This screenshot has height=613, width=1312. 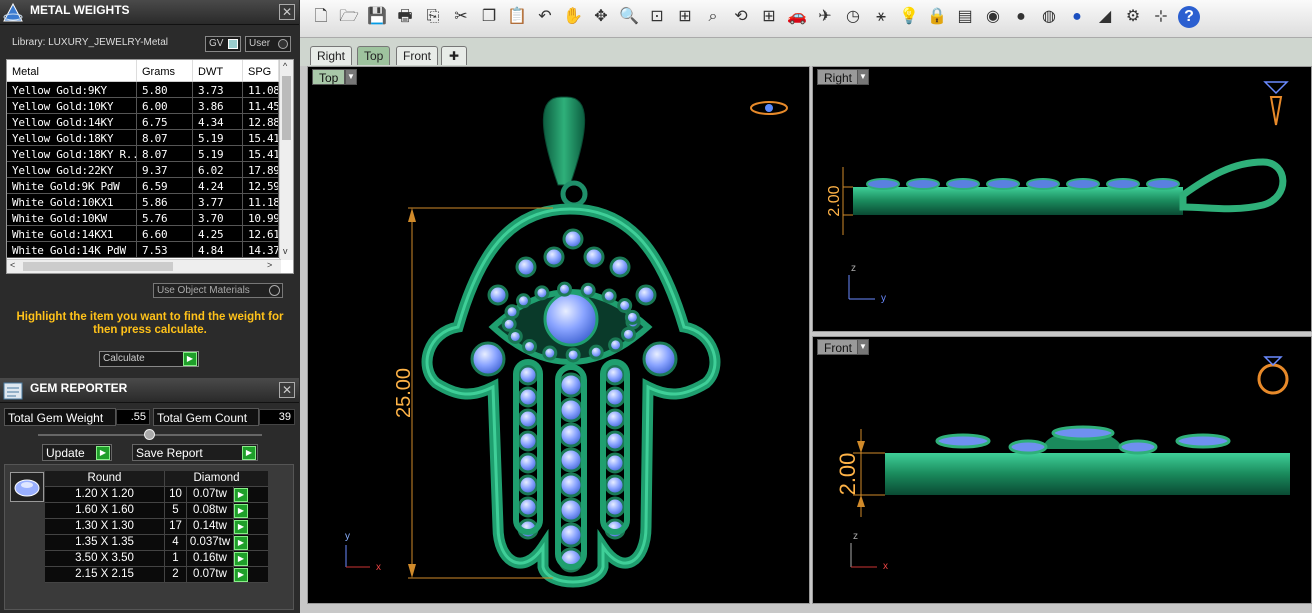 I want to click on save-report-button: Save Report ▶, so click(x=195, y=452).